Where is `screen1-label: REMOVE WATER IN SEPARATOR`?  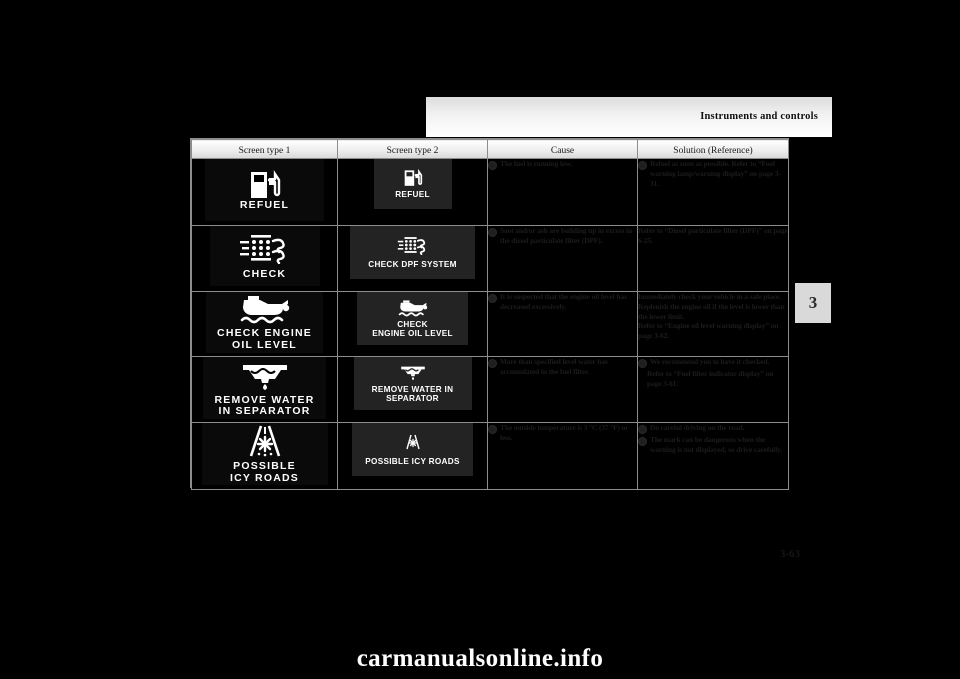
screen1-label: REMOVE WATER IN SEPARATOR is located at coordinates (264, 405).